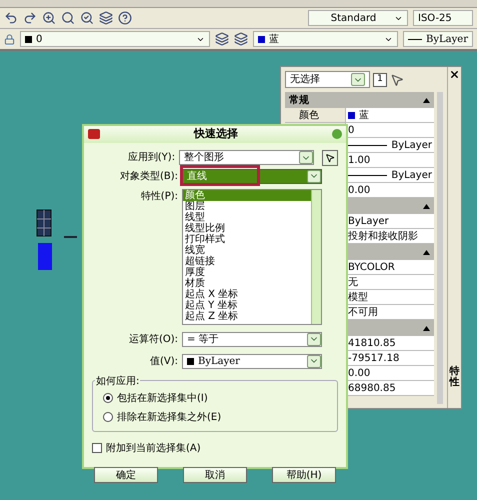  Describe the element at coordinates (247, 206) in the screenshot. I see `list-item: 图层` at that location.